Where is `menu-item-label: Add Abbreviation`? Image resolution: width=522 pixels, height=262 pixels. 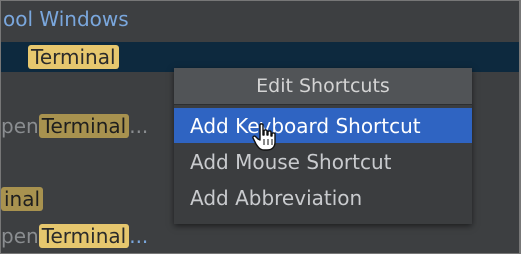
menu-item-label: Add Abbreviation is located at coordinates (276, 197).